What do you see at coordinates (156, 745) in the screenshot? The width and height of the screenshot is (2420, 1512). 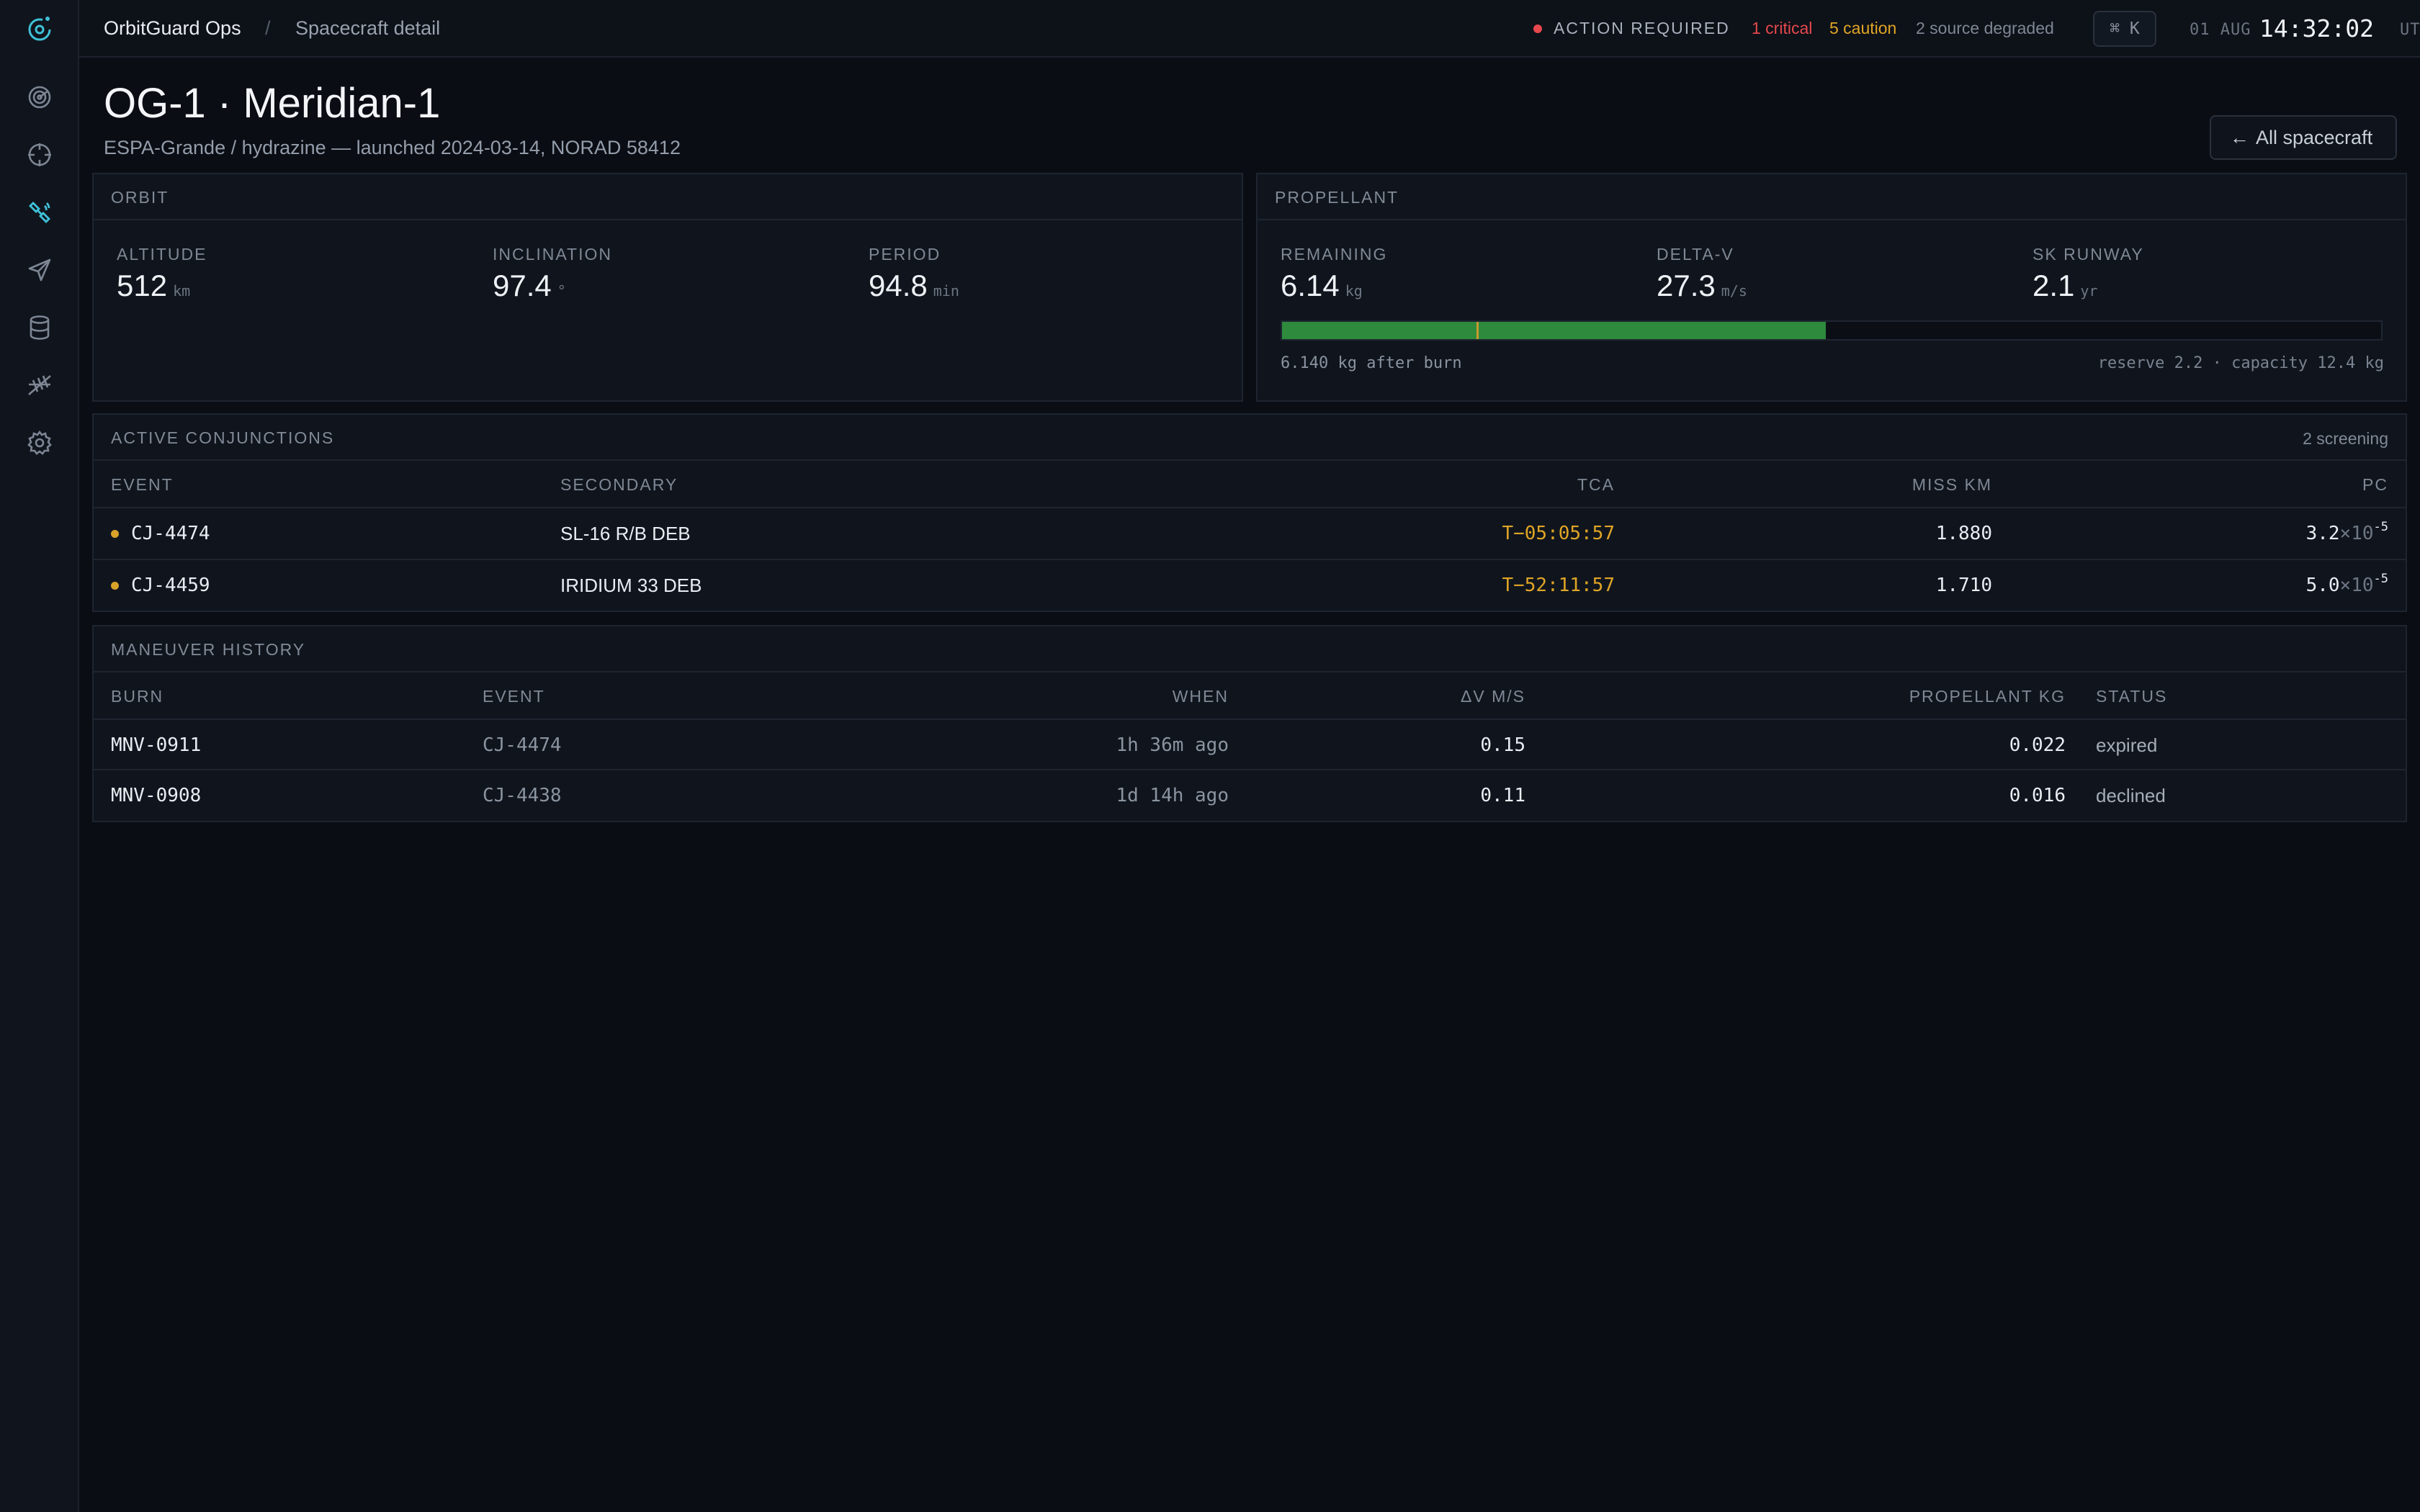 I see `maneuver-burn: MNV-0911` at bounding box center [156, 745].